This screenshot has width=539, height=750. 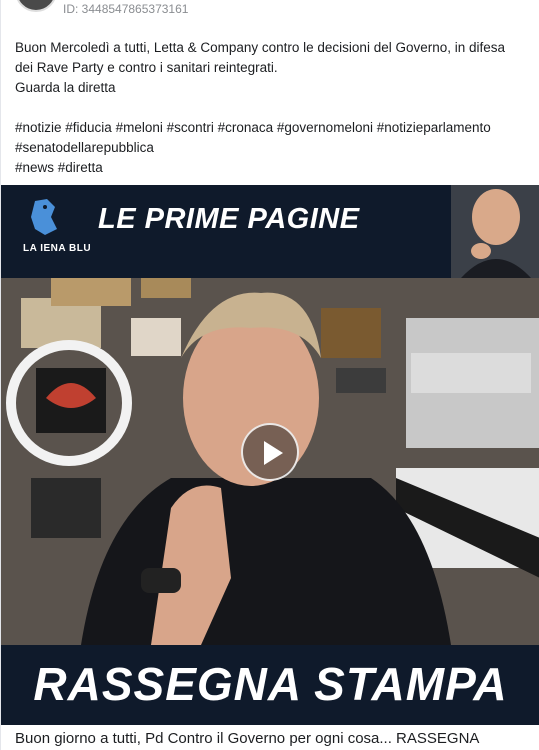 I want to click on post-id: ID: 3448547865373161, so click(x=126, y=9).